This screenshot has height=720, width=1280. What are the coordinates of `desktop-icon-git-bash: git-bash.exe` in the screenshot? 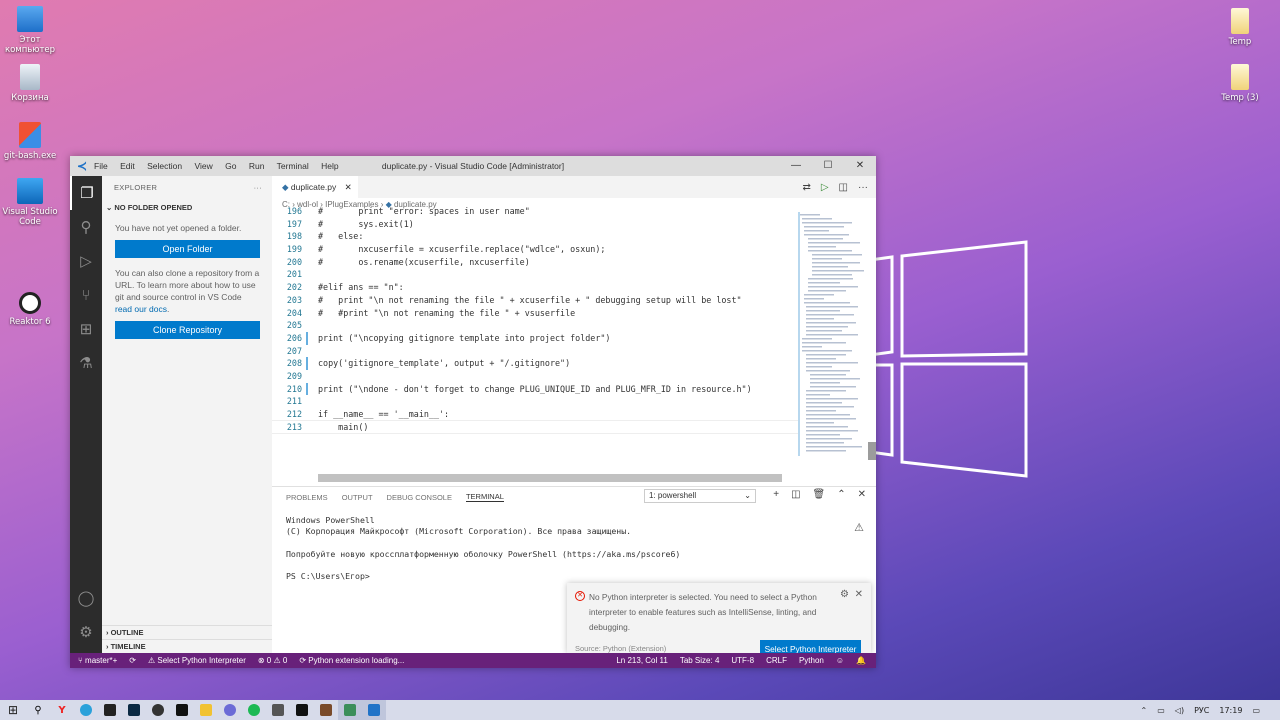 It's located at (30, 141).